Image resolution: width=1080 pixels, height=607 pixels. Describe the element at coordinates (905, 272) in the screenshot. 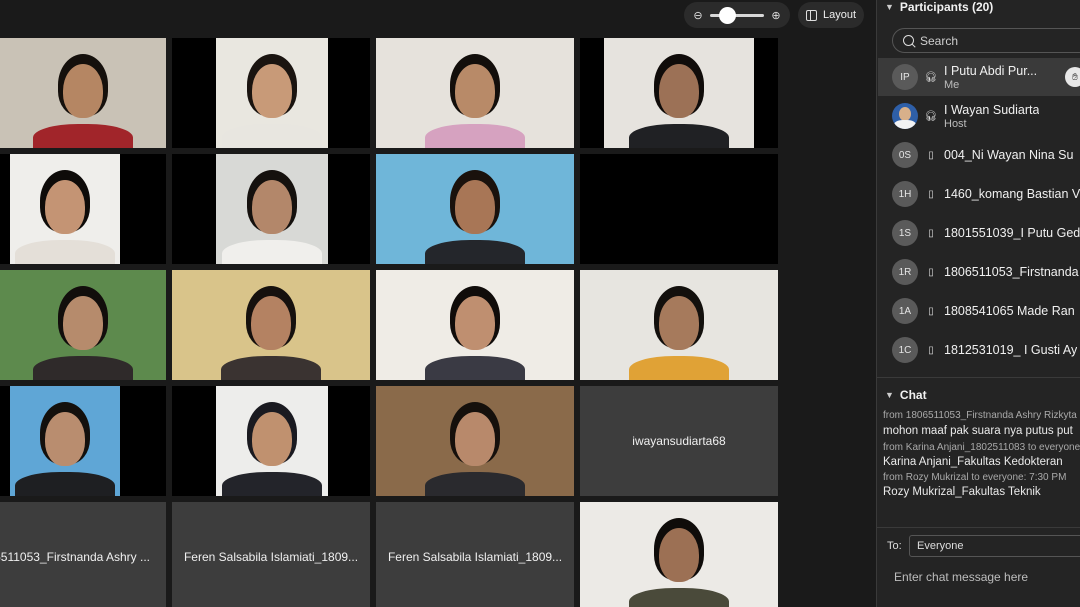

I see `avatar: 1R` at that location.